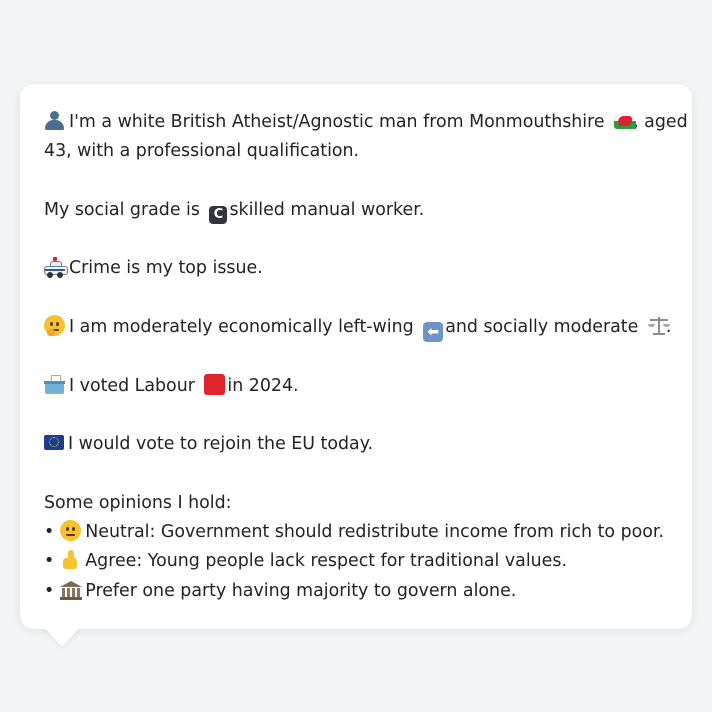  I want to click on police-car-icon, so click(56, 267).